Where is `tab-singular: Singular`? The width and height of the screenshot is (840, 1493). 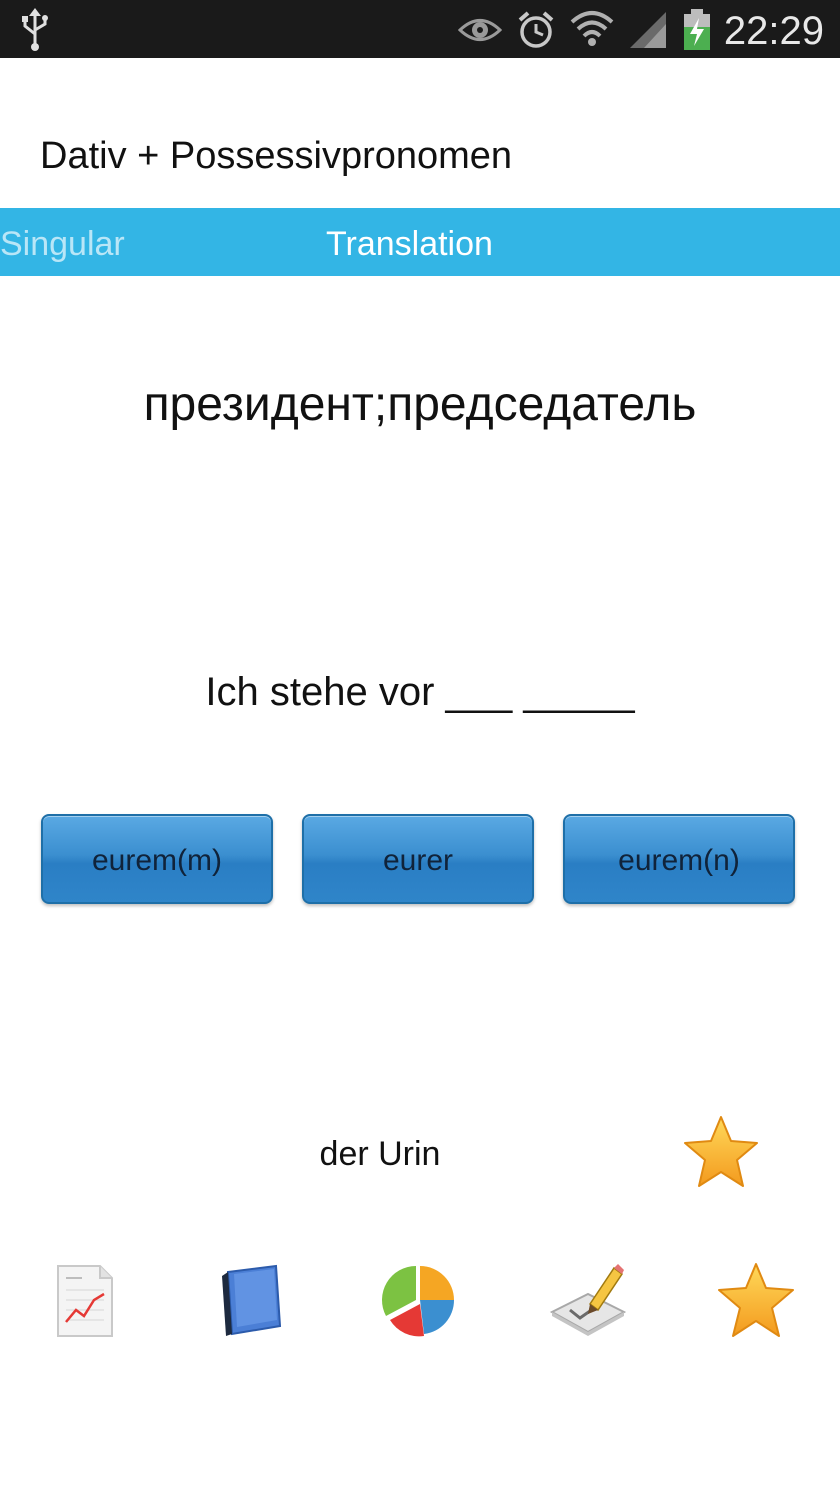 tab-singular: Singular is located at coordinates (62, 242).